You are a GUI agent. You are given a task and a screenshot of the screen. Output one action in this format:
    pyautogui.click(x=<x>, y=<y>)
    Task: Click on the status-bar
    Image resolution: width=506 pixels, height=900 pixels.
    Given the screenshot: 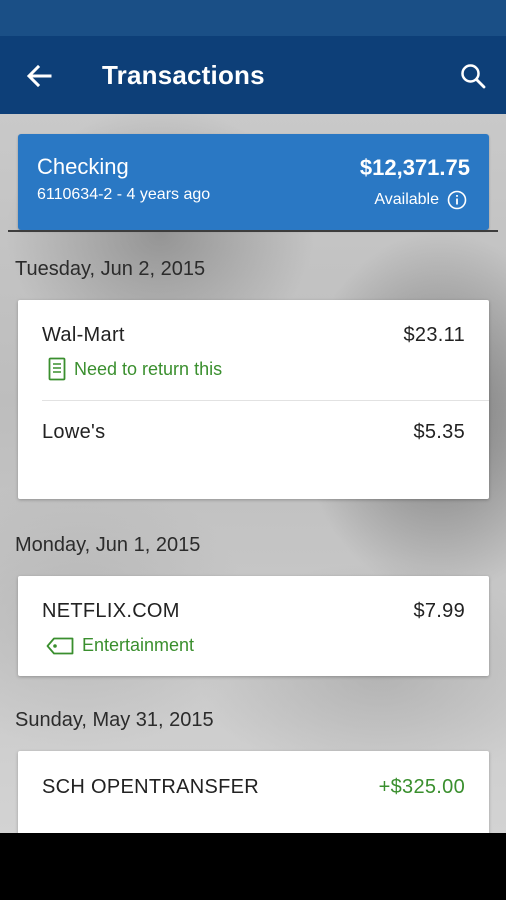 What is the action you would take?
    pyautogui.click(x=253, y=18)
    